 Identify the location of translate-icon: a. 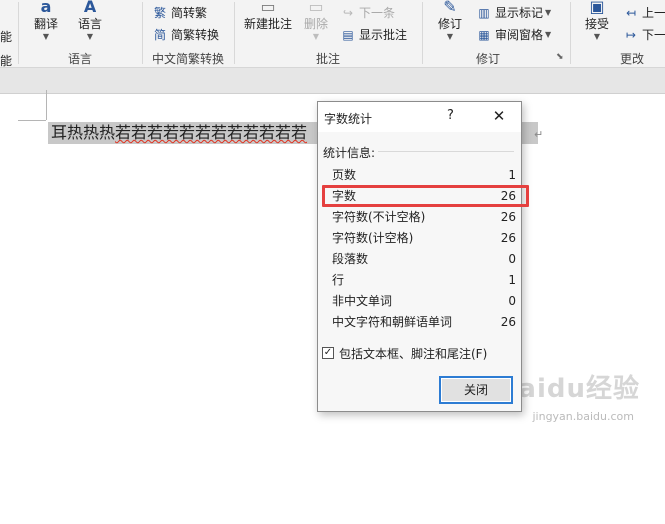
(46, 7).